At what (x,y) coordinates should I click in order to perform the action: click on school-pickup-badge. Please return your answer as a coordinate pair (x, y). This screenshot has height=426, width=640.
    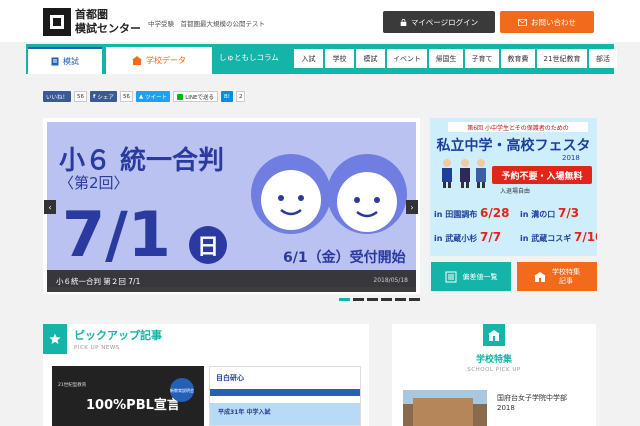
    Looking at the image, I should click on (494, 335).